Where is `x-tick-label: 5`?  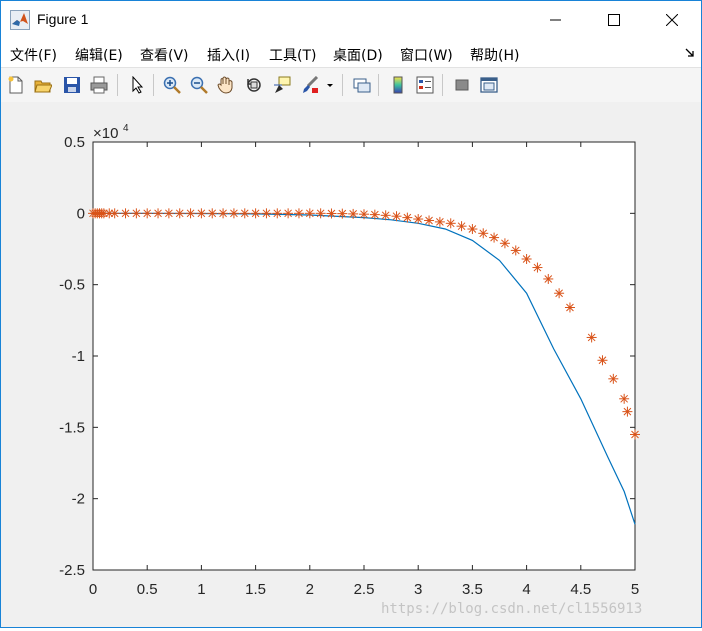 x-tick-label: 5 is located at coordinates (635, 589).